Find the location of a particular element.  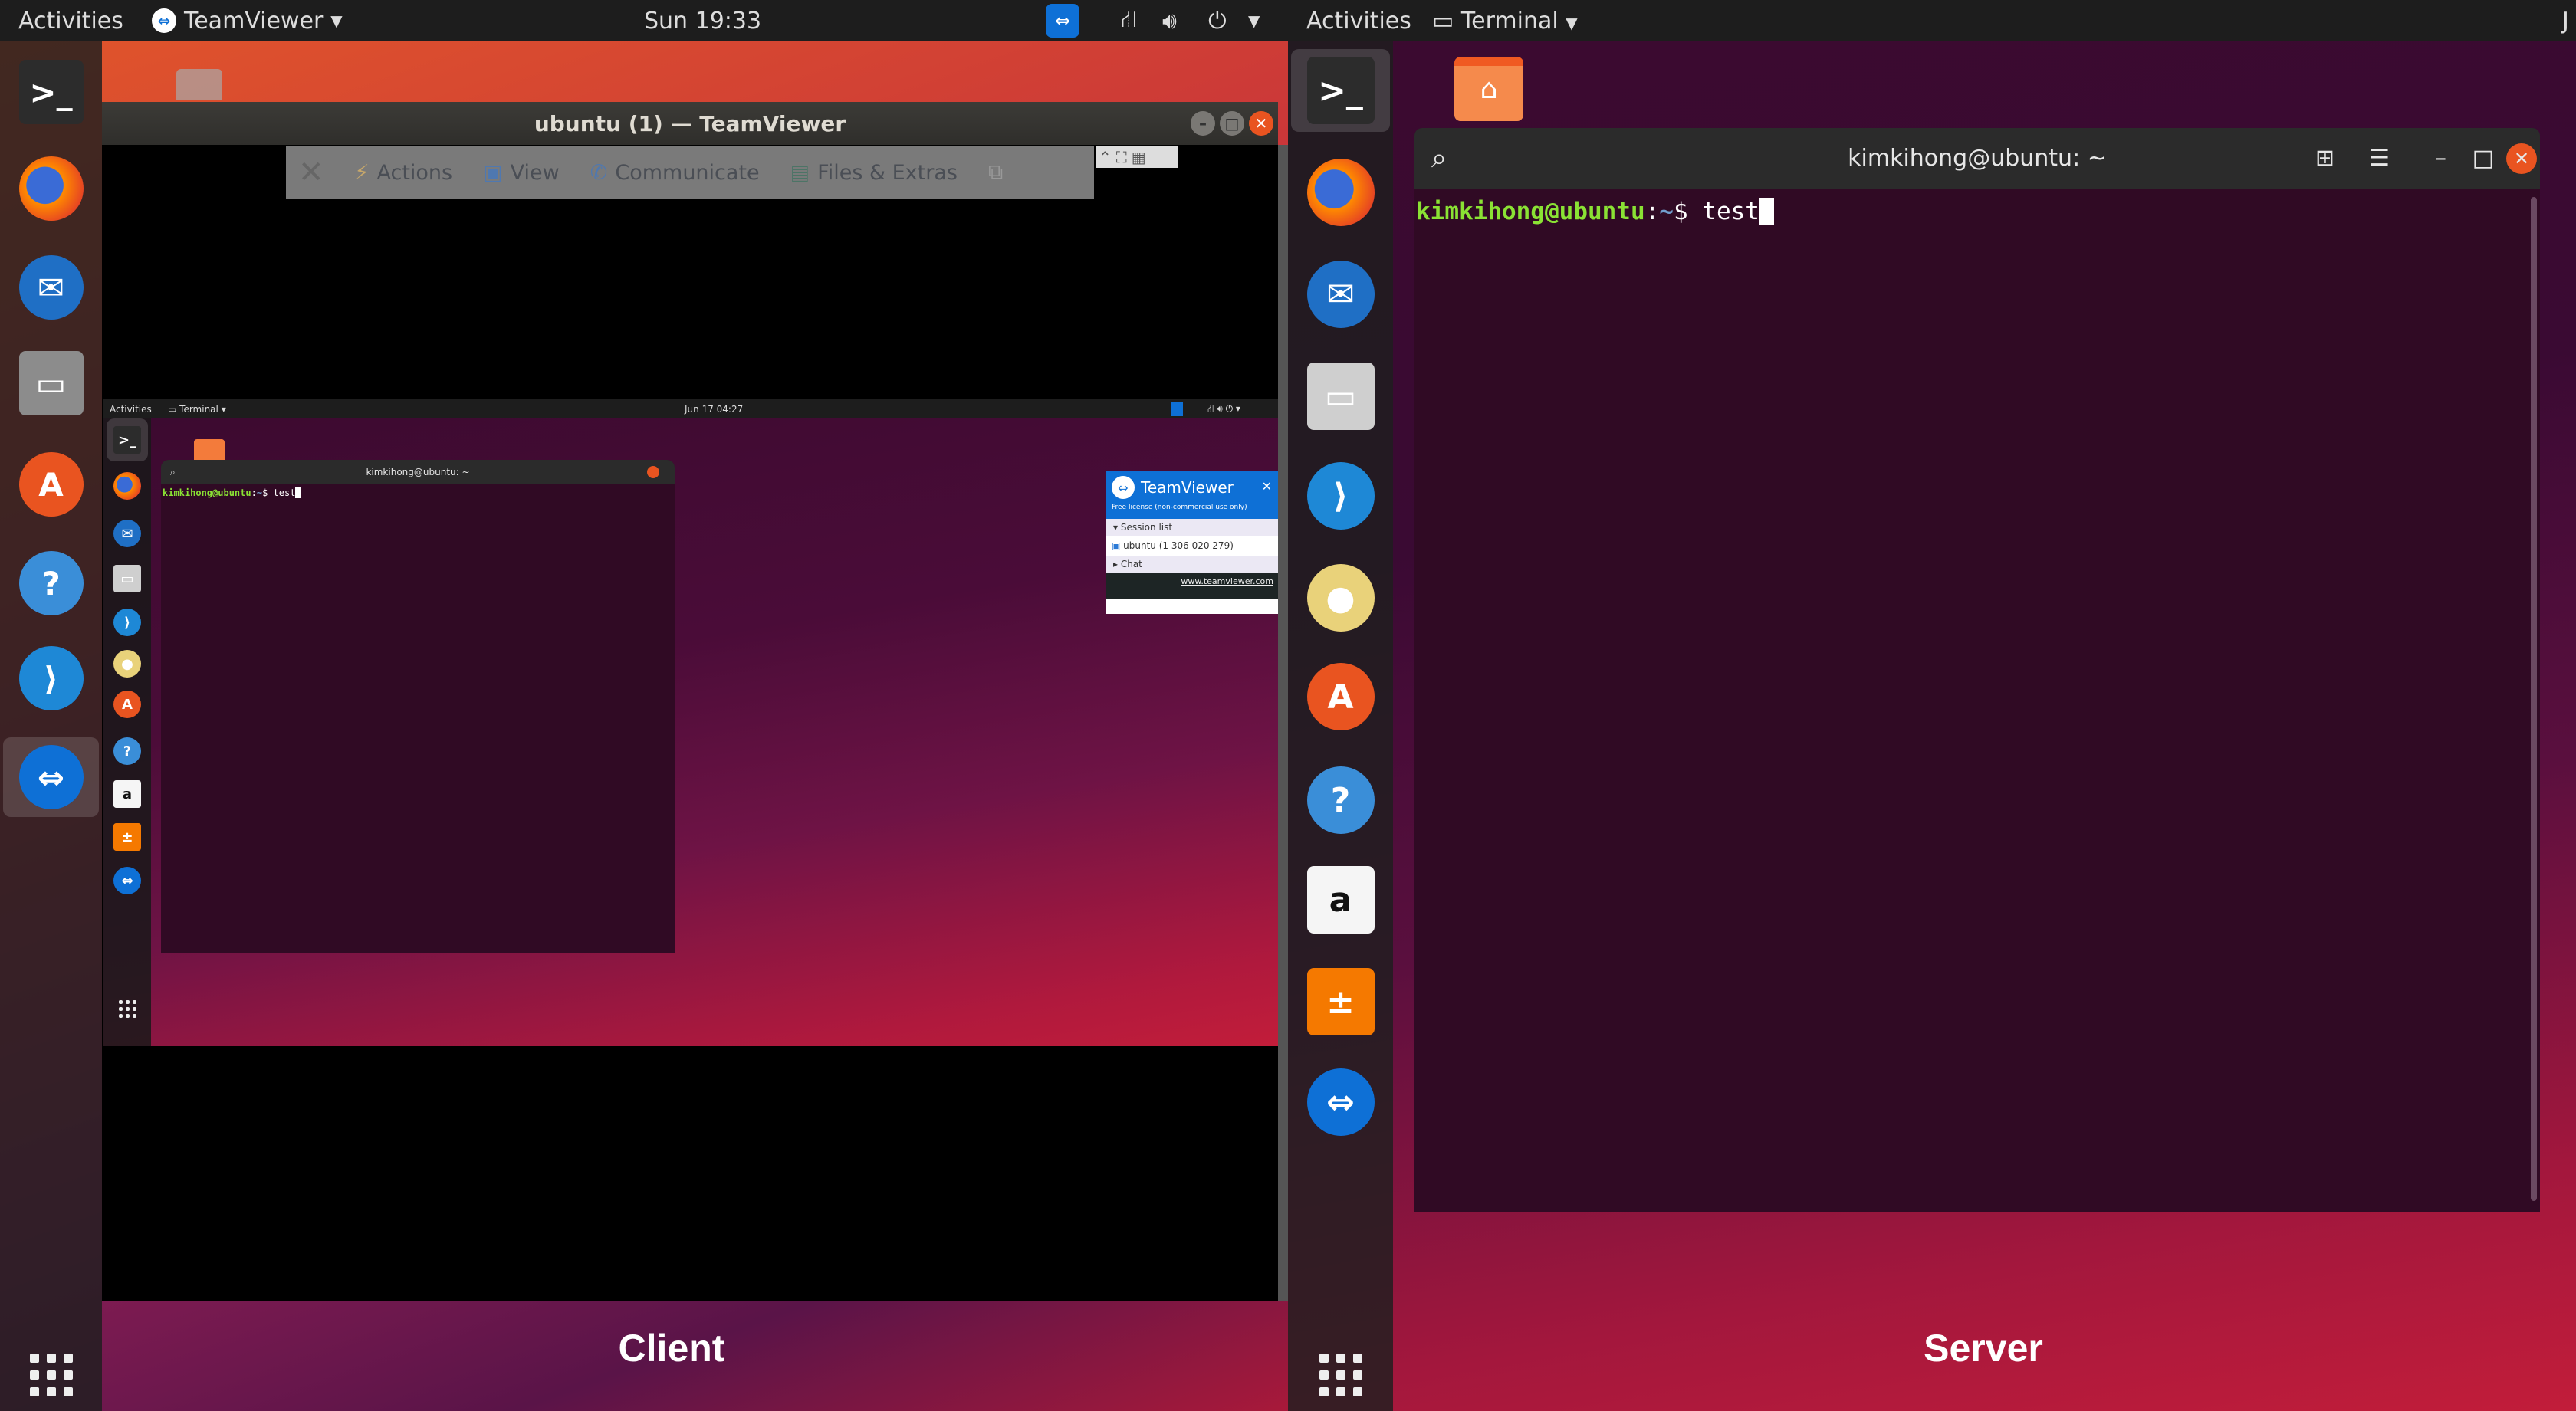

remote-teamviewer-tray-icon is located at coordinates (1177, 409).